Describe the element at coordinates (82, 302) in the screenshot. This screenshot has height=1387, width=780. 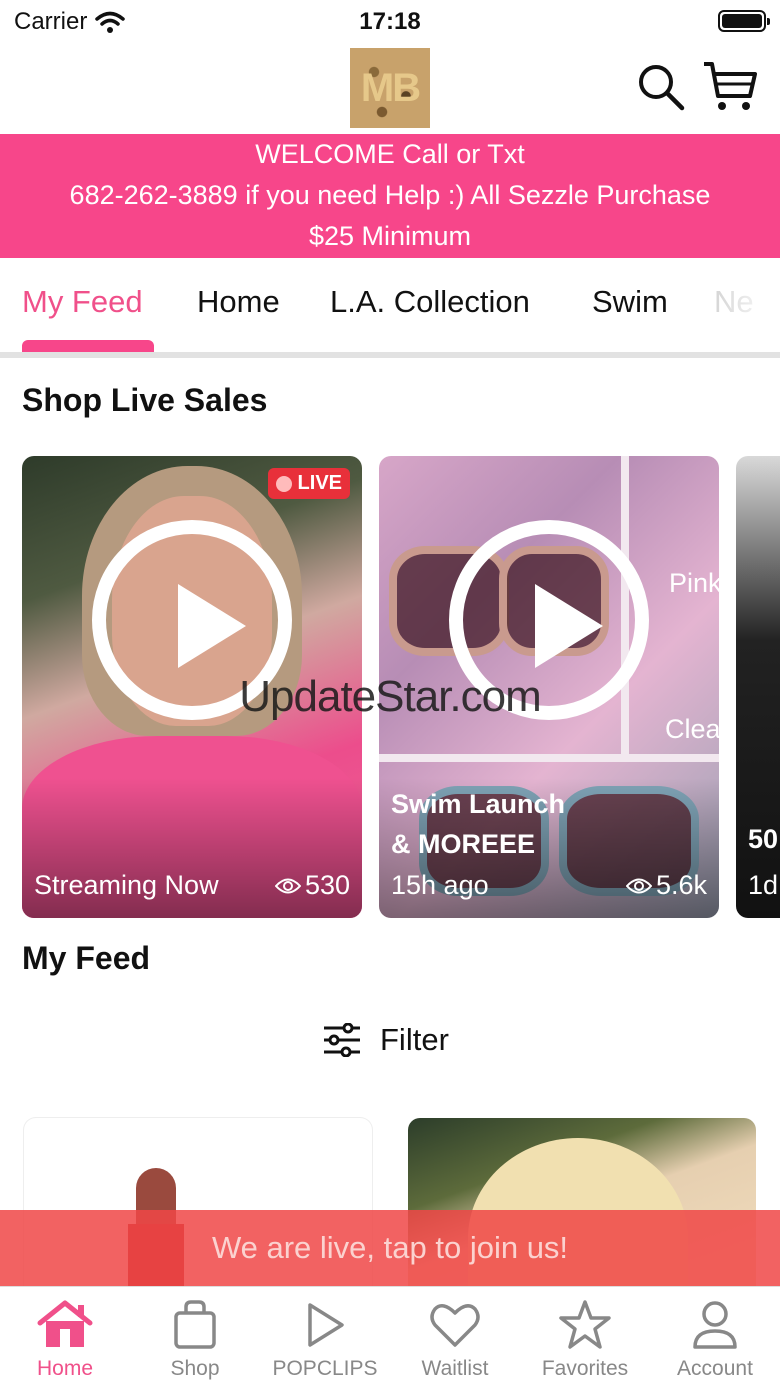
I see `tab-my-feed: My Feed` at that location.